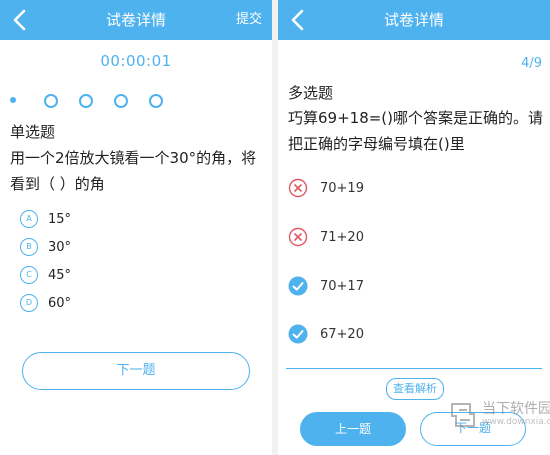  I want to click on left-header: 试卷详情 提交, so click(136, 20).